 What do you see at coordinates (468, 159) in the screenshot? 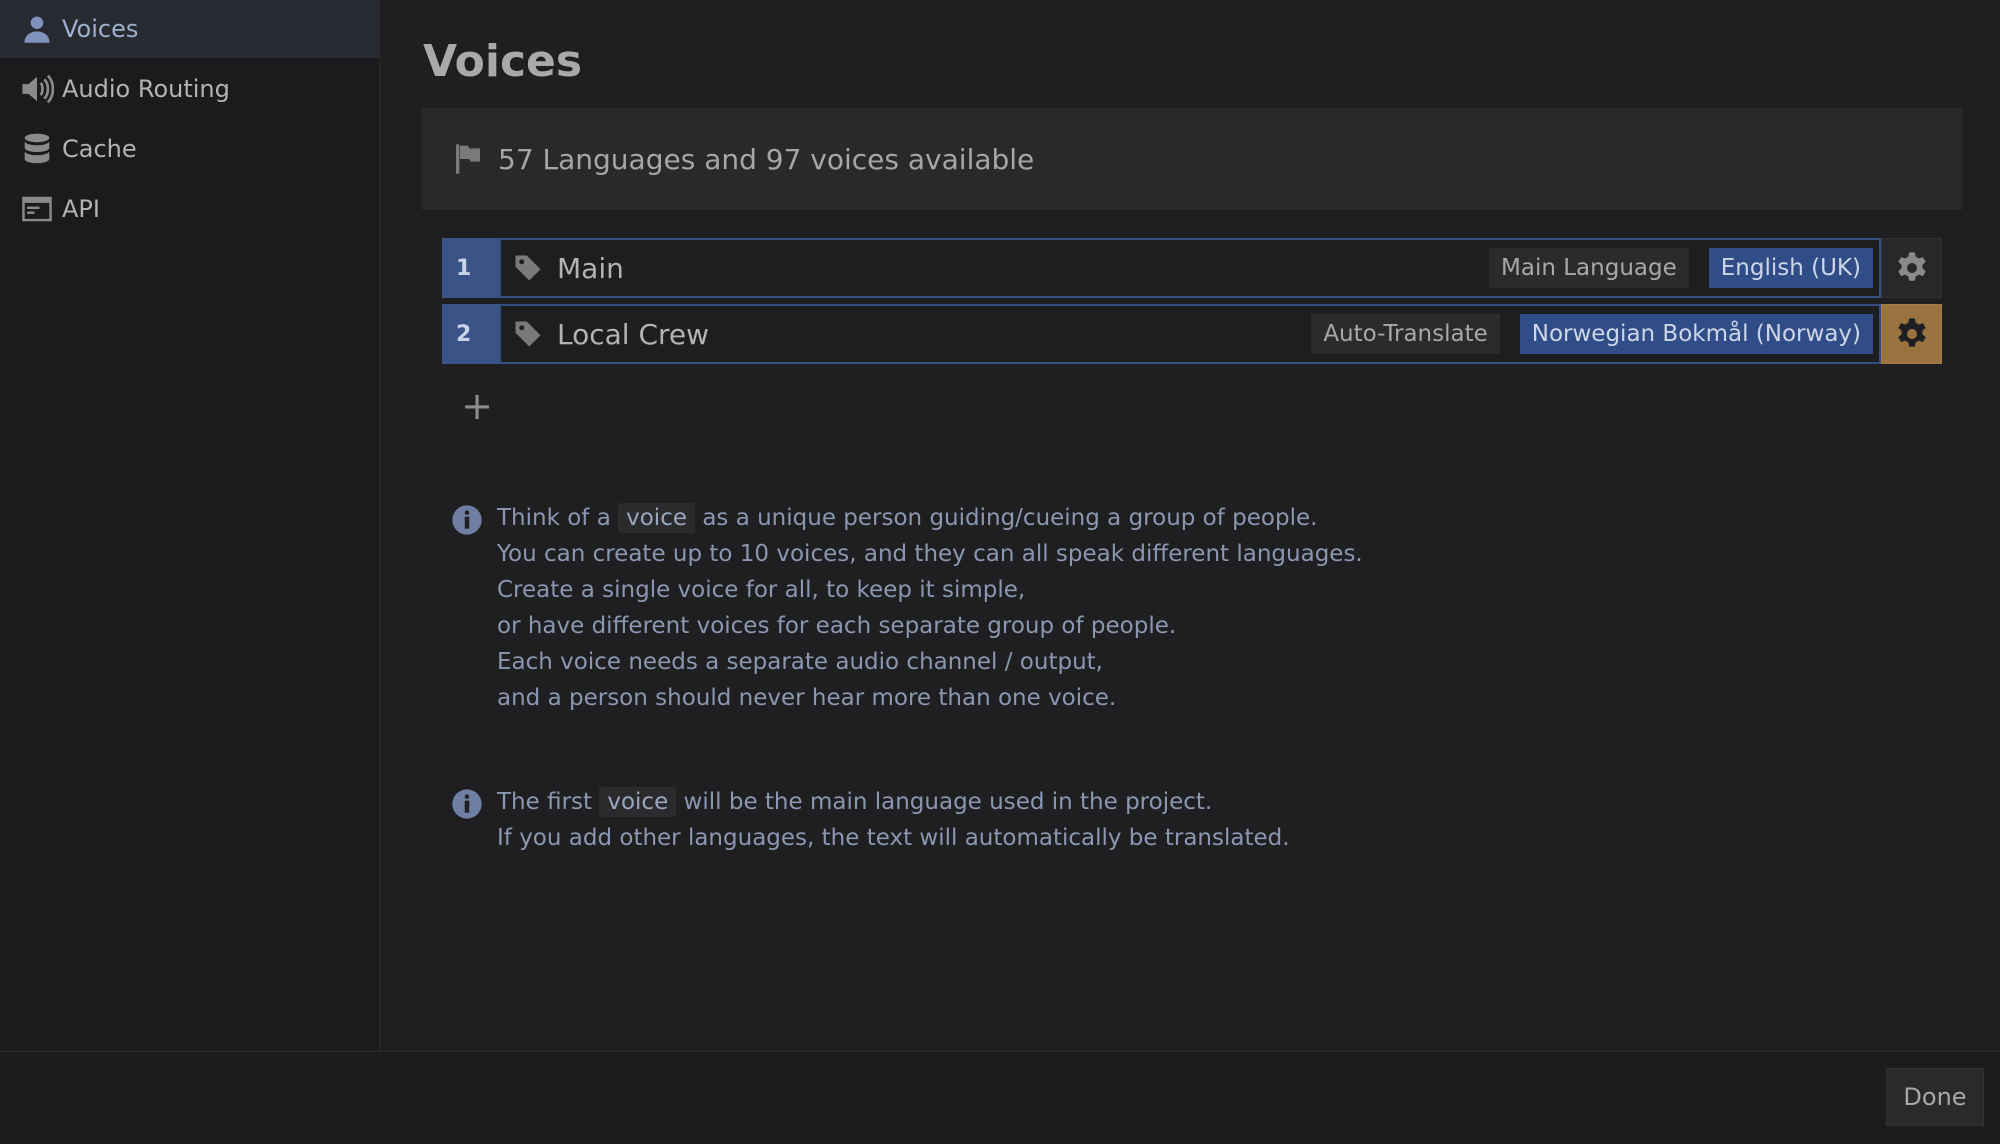
I see `flag-icon` at bounding box center [468, 159].